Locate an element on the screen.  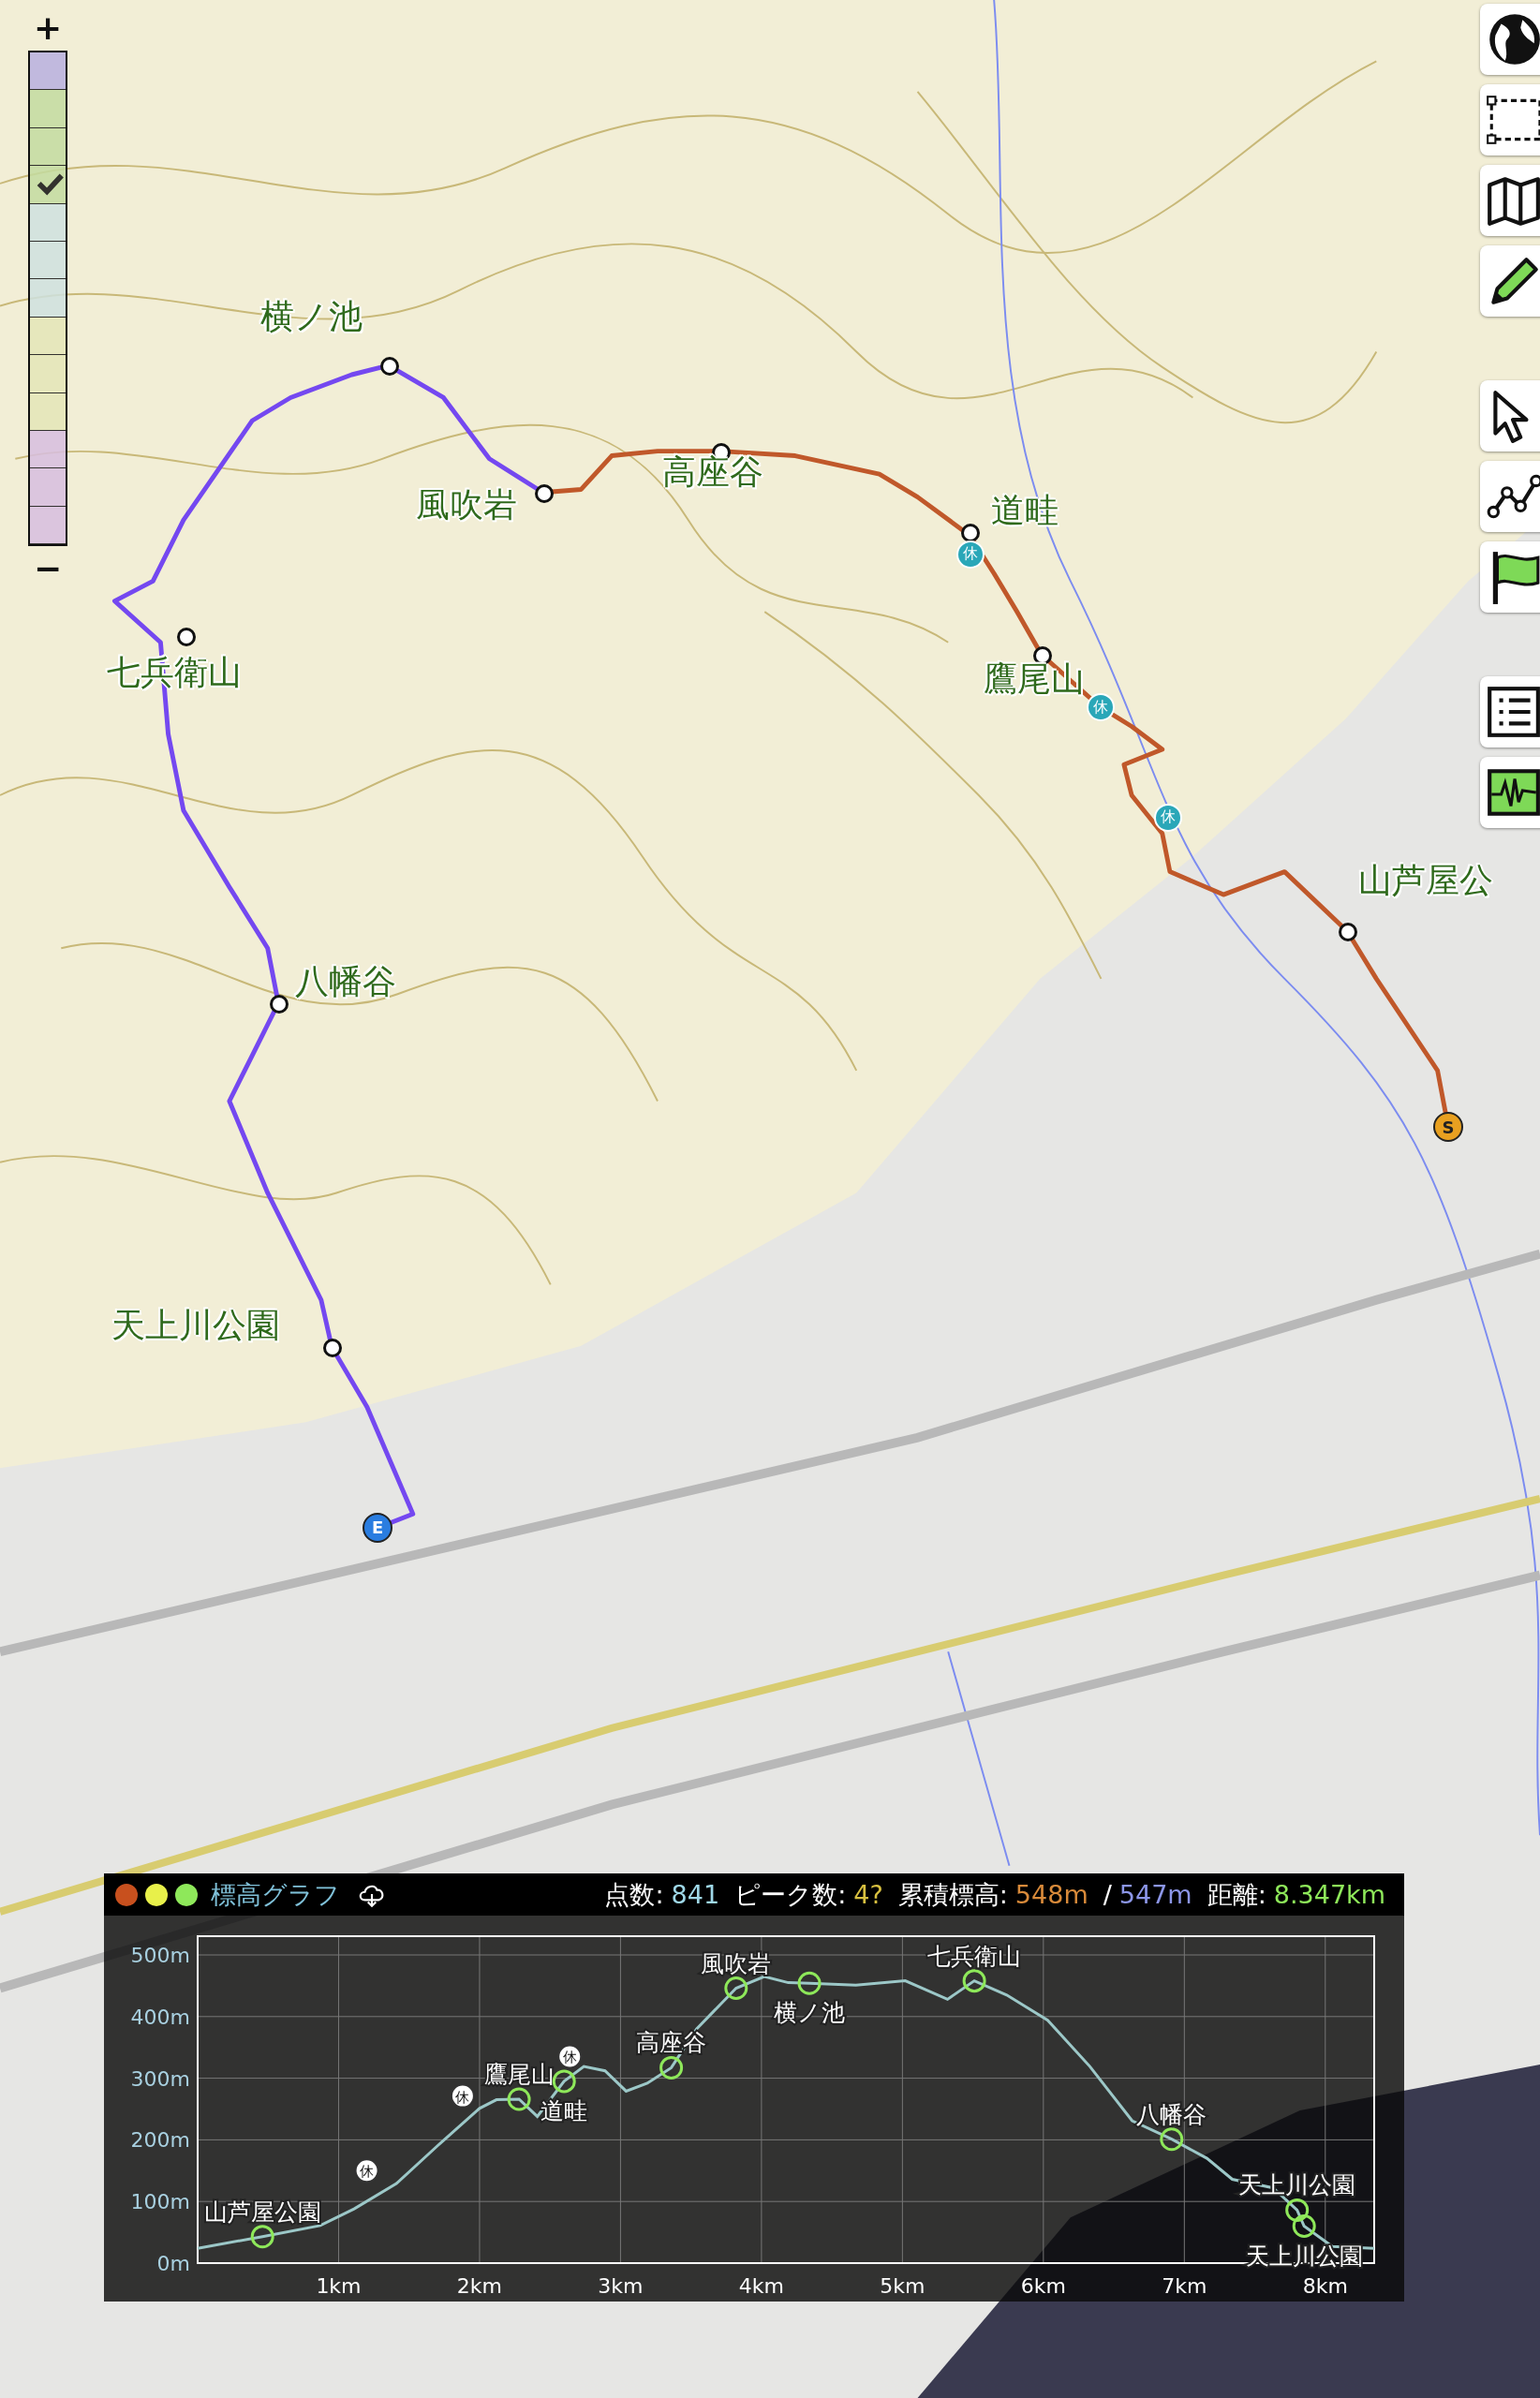
y-tick-label: 400m is located at coordinates (160, 2017).